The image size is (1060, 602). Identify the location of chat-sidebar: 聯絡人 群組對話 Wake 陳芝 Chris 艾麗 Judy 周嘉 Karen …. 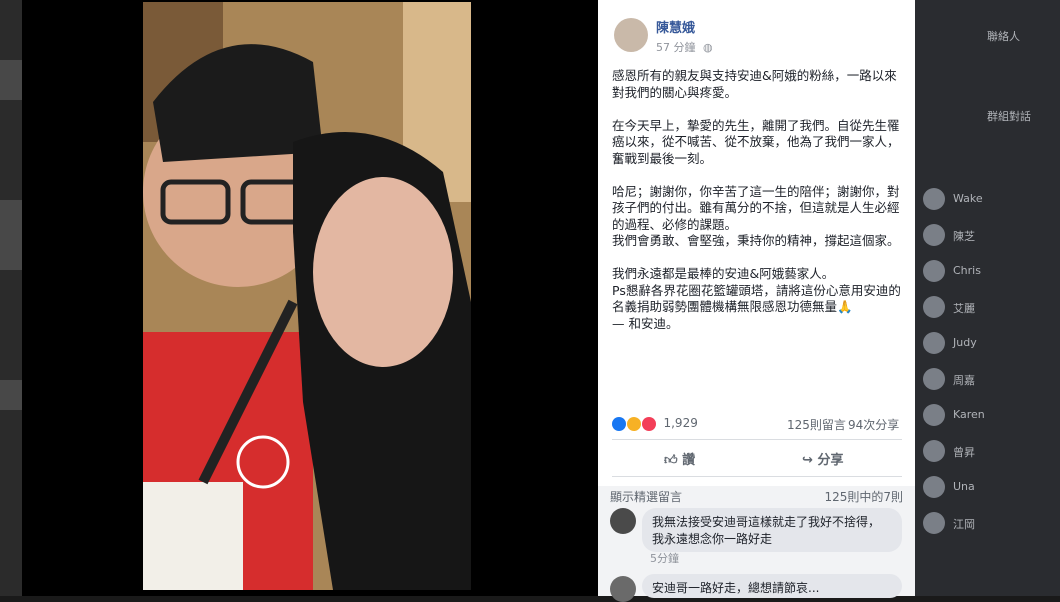
(987, 298).